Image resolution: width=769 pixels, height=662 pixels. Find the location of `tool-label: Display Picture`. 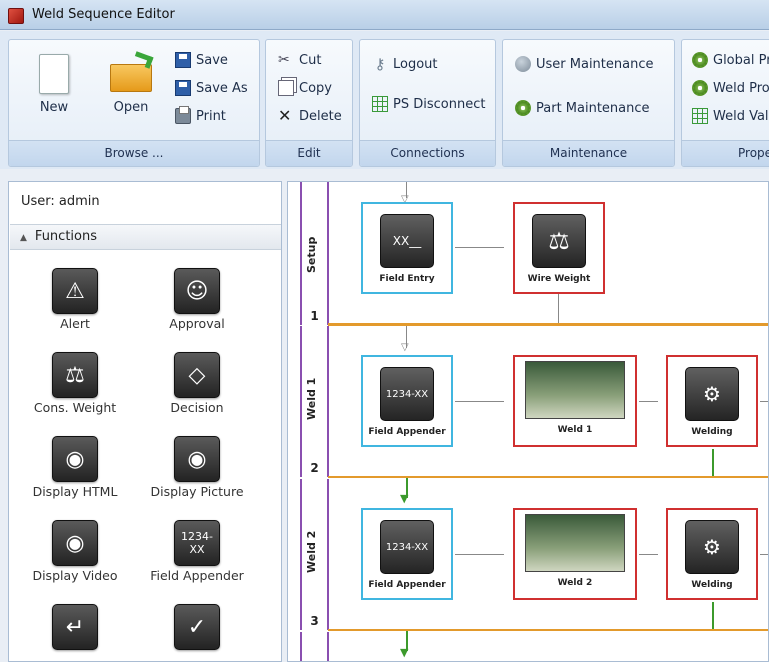

tool-label: Display Picture is located at coordinates (197, 491).